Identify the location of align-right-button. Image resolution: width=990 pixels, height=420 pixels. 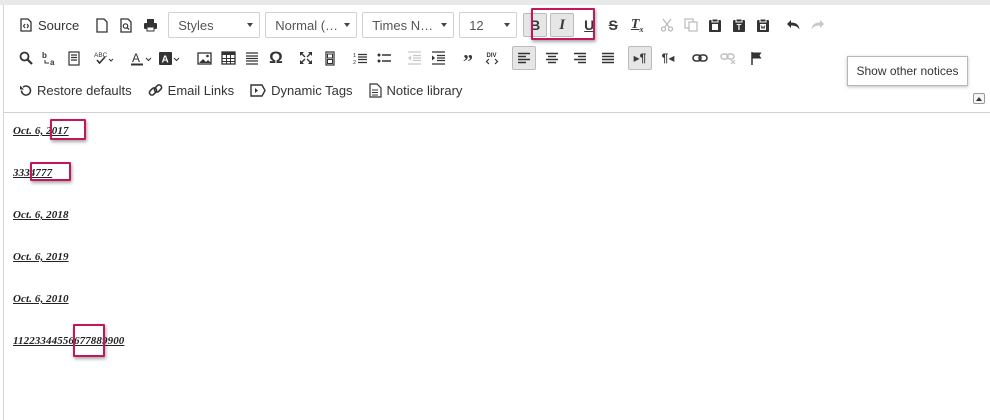
(580, 58).